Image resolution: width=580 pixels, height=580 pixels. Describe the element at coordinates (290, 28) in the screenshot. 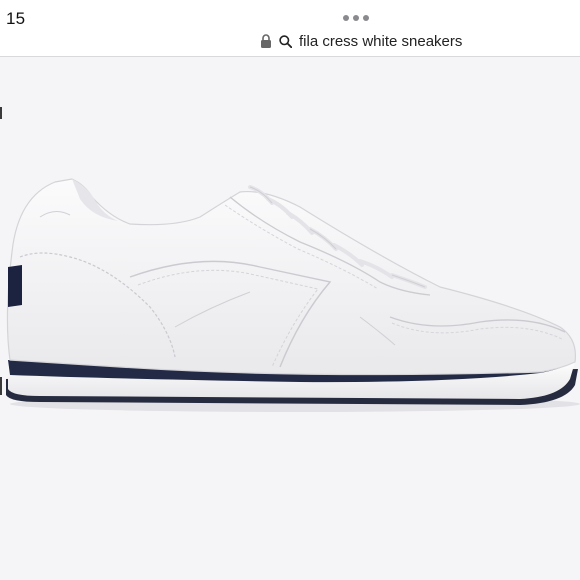

I see `browser-top-bar: 15 fila cress white sneakers` at that location.